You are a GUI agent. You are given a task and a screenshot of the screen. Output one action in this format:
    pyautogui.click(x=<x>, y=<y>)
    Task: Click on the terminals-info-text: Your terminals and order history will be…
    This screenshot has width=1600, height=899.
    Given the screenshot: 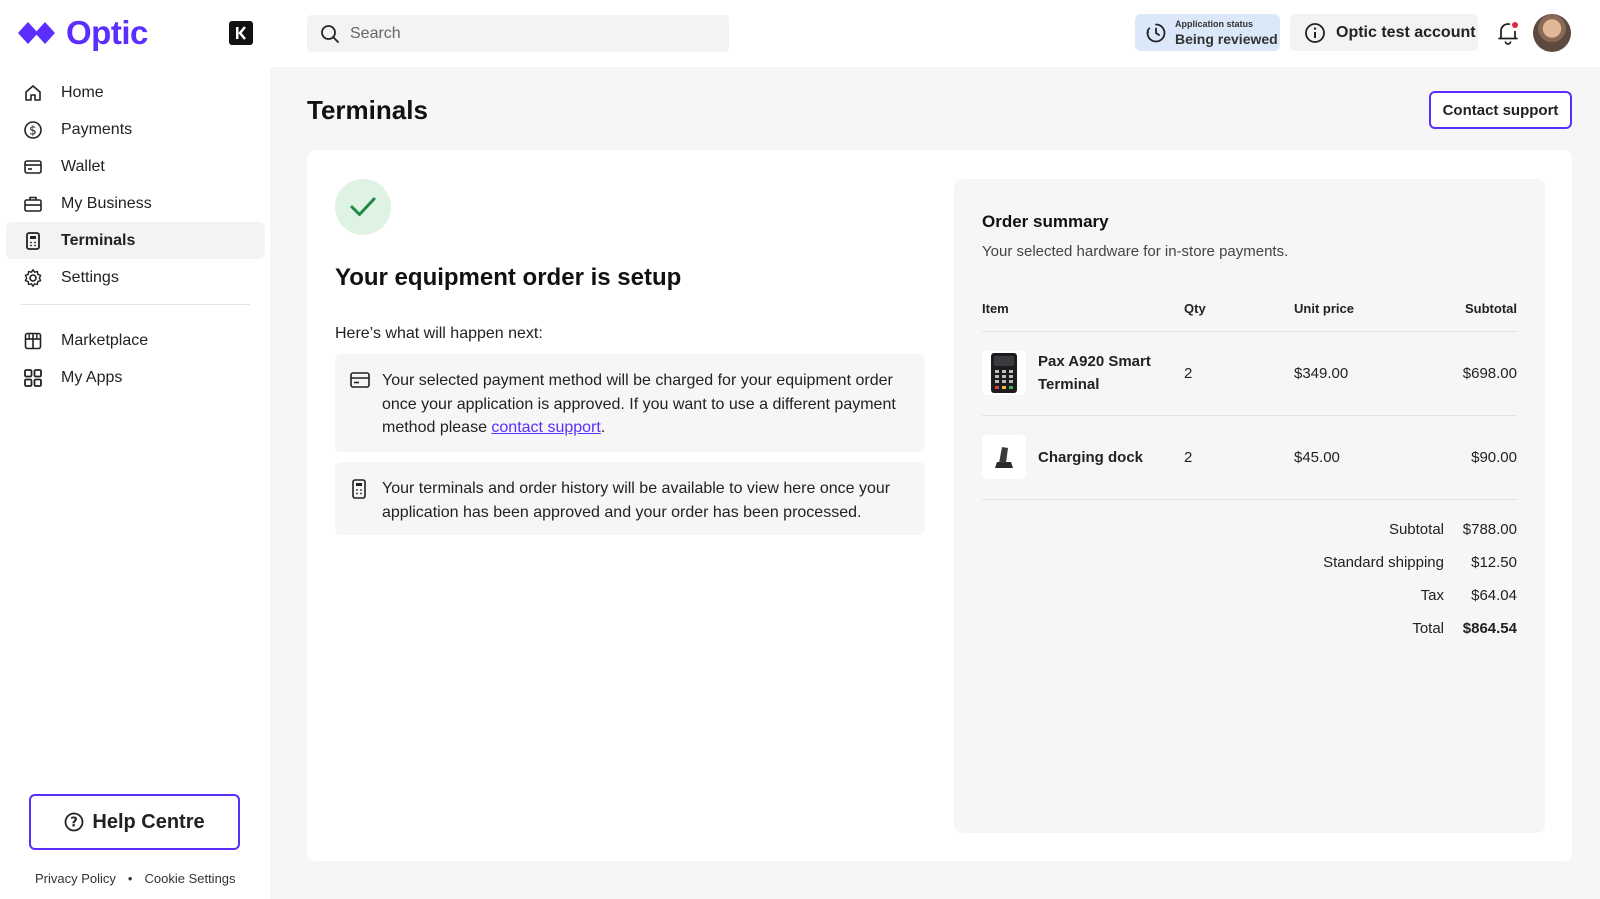 What is the action you would take?
    pyautogui.click(x=636, y=500)
    